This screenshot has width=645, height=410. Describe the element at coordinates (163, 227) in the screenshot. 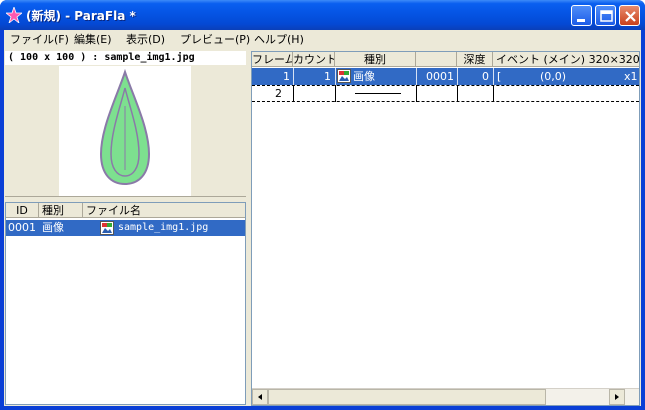

I see `asset-filename: sample_img1.jpg` at that location.